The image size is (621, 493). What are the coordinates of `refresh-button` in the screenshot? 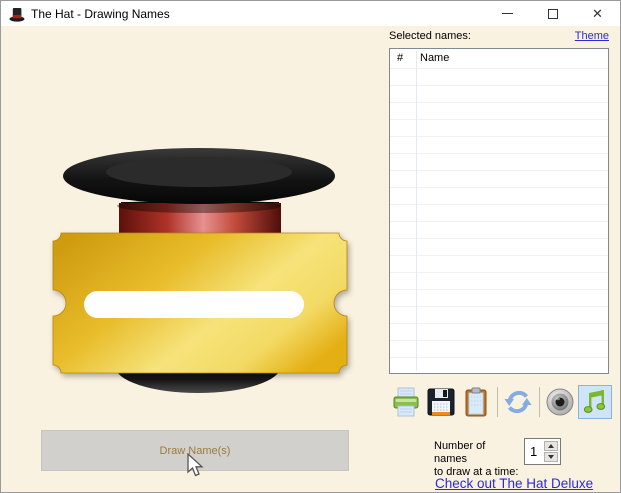 It's located at (518, 402).